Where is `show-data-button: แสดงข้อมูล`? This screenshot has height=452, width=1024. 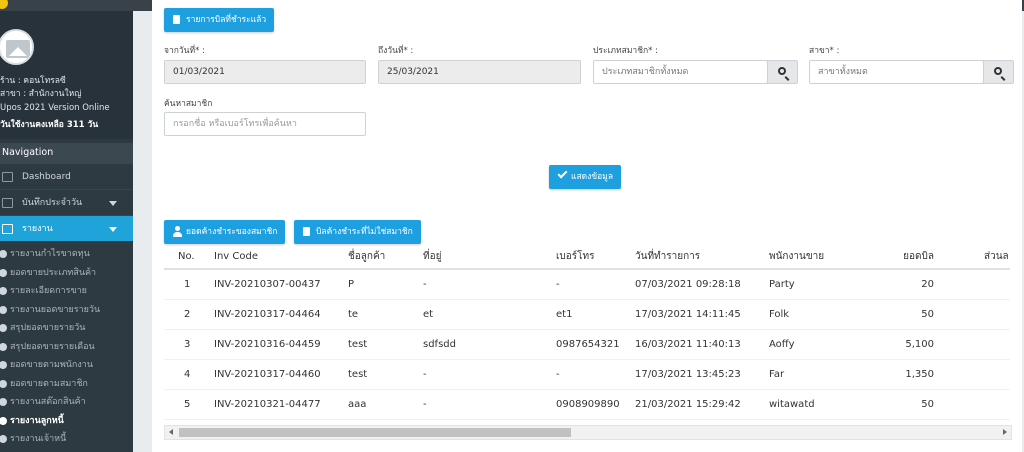 show-data-button: แสดงข้อมูล is located at coordinates (585, 177).